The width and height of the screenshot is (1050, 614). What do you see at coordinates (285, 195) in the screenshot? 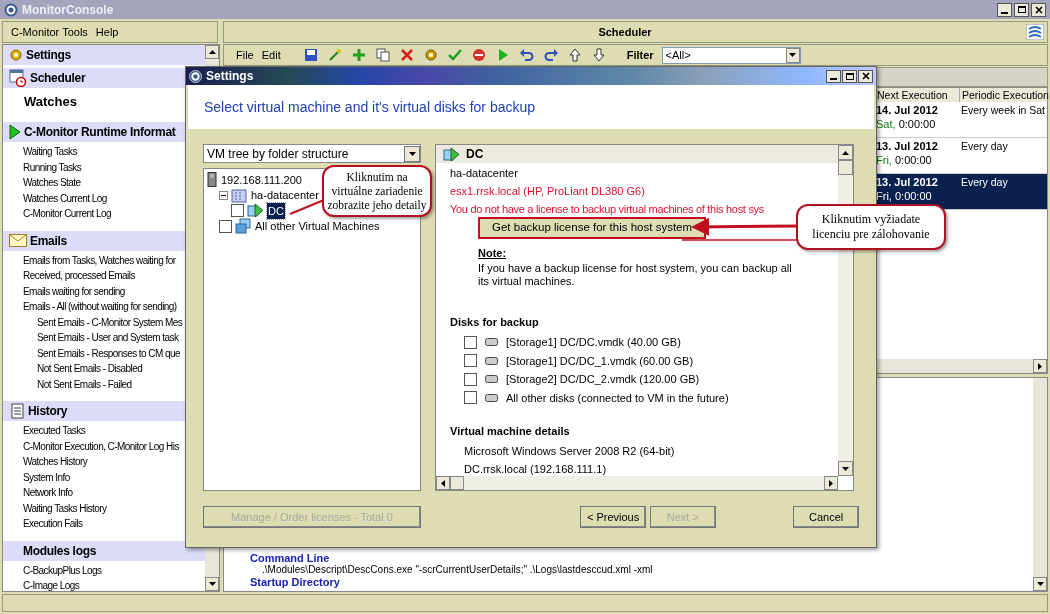
I see `tree-node: ha-datacenter` at bounding box center [285, 195].